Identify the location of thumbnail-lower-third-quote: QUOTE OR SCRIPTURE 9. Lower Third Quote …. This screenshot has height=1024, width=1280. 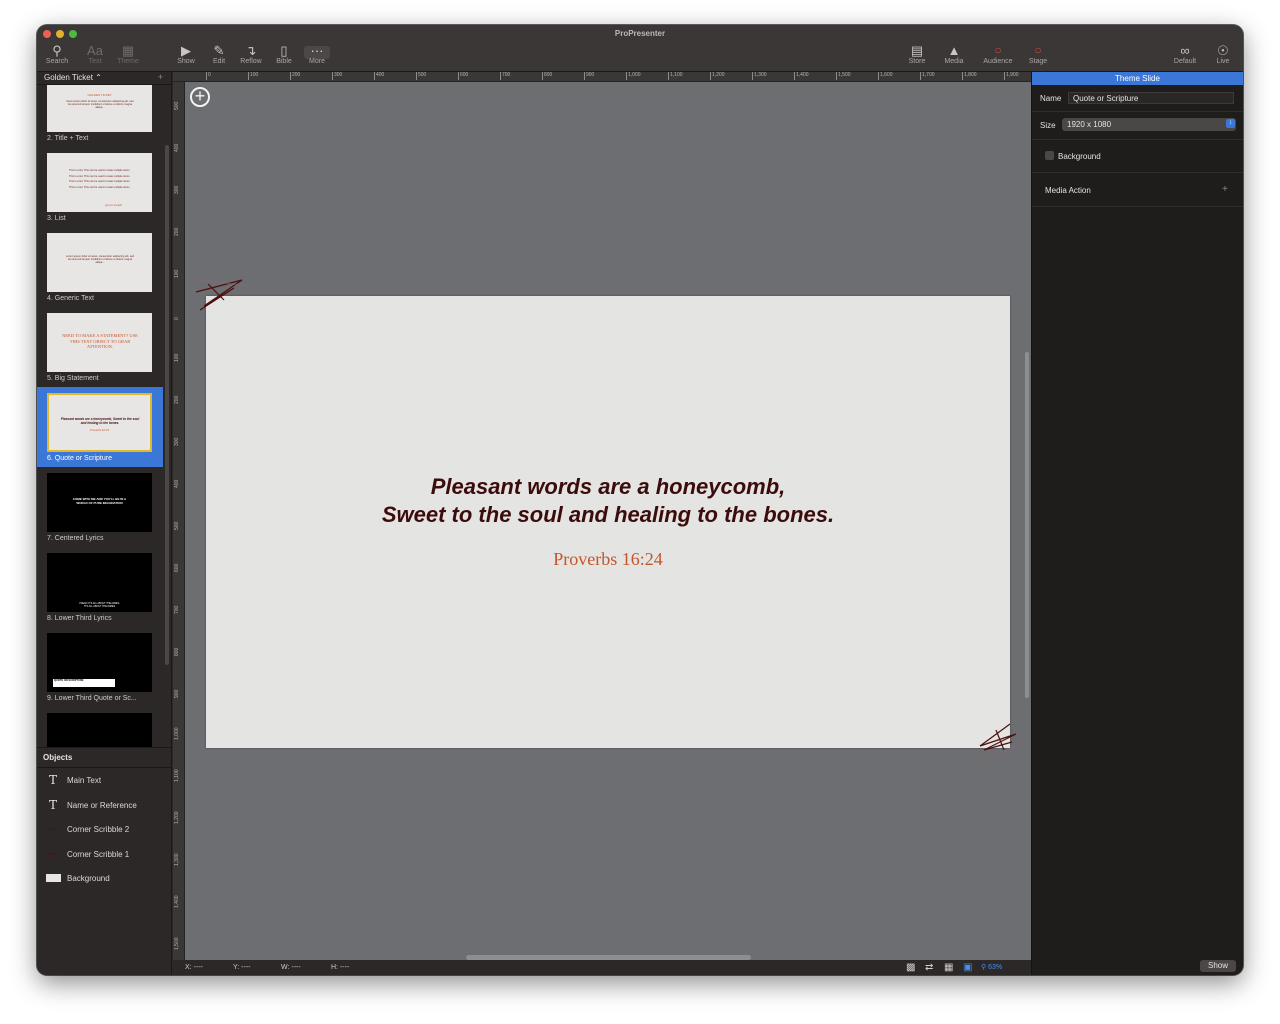
(100, 667).